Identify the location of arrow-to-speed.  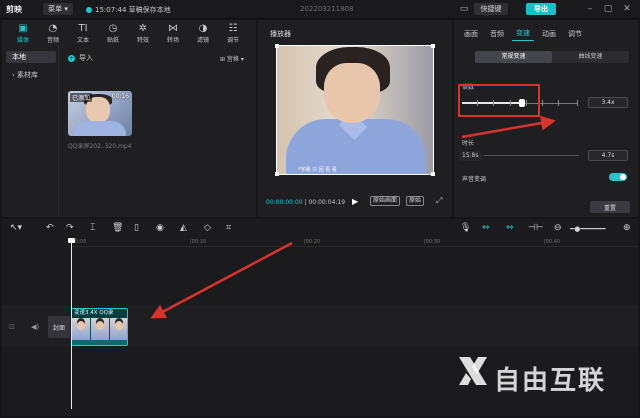
(508, 127).